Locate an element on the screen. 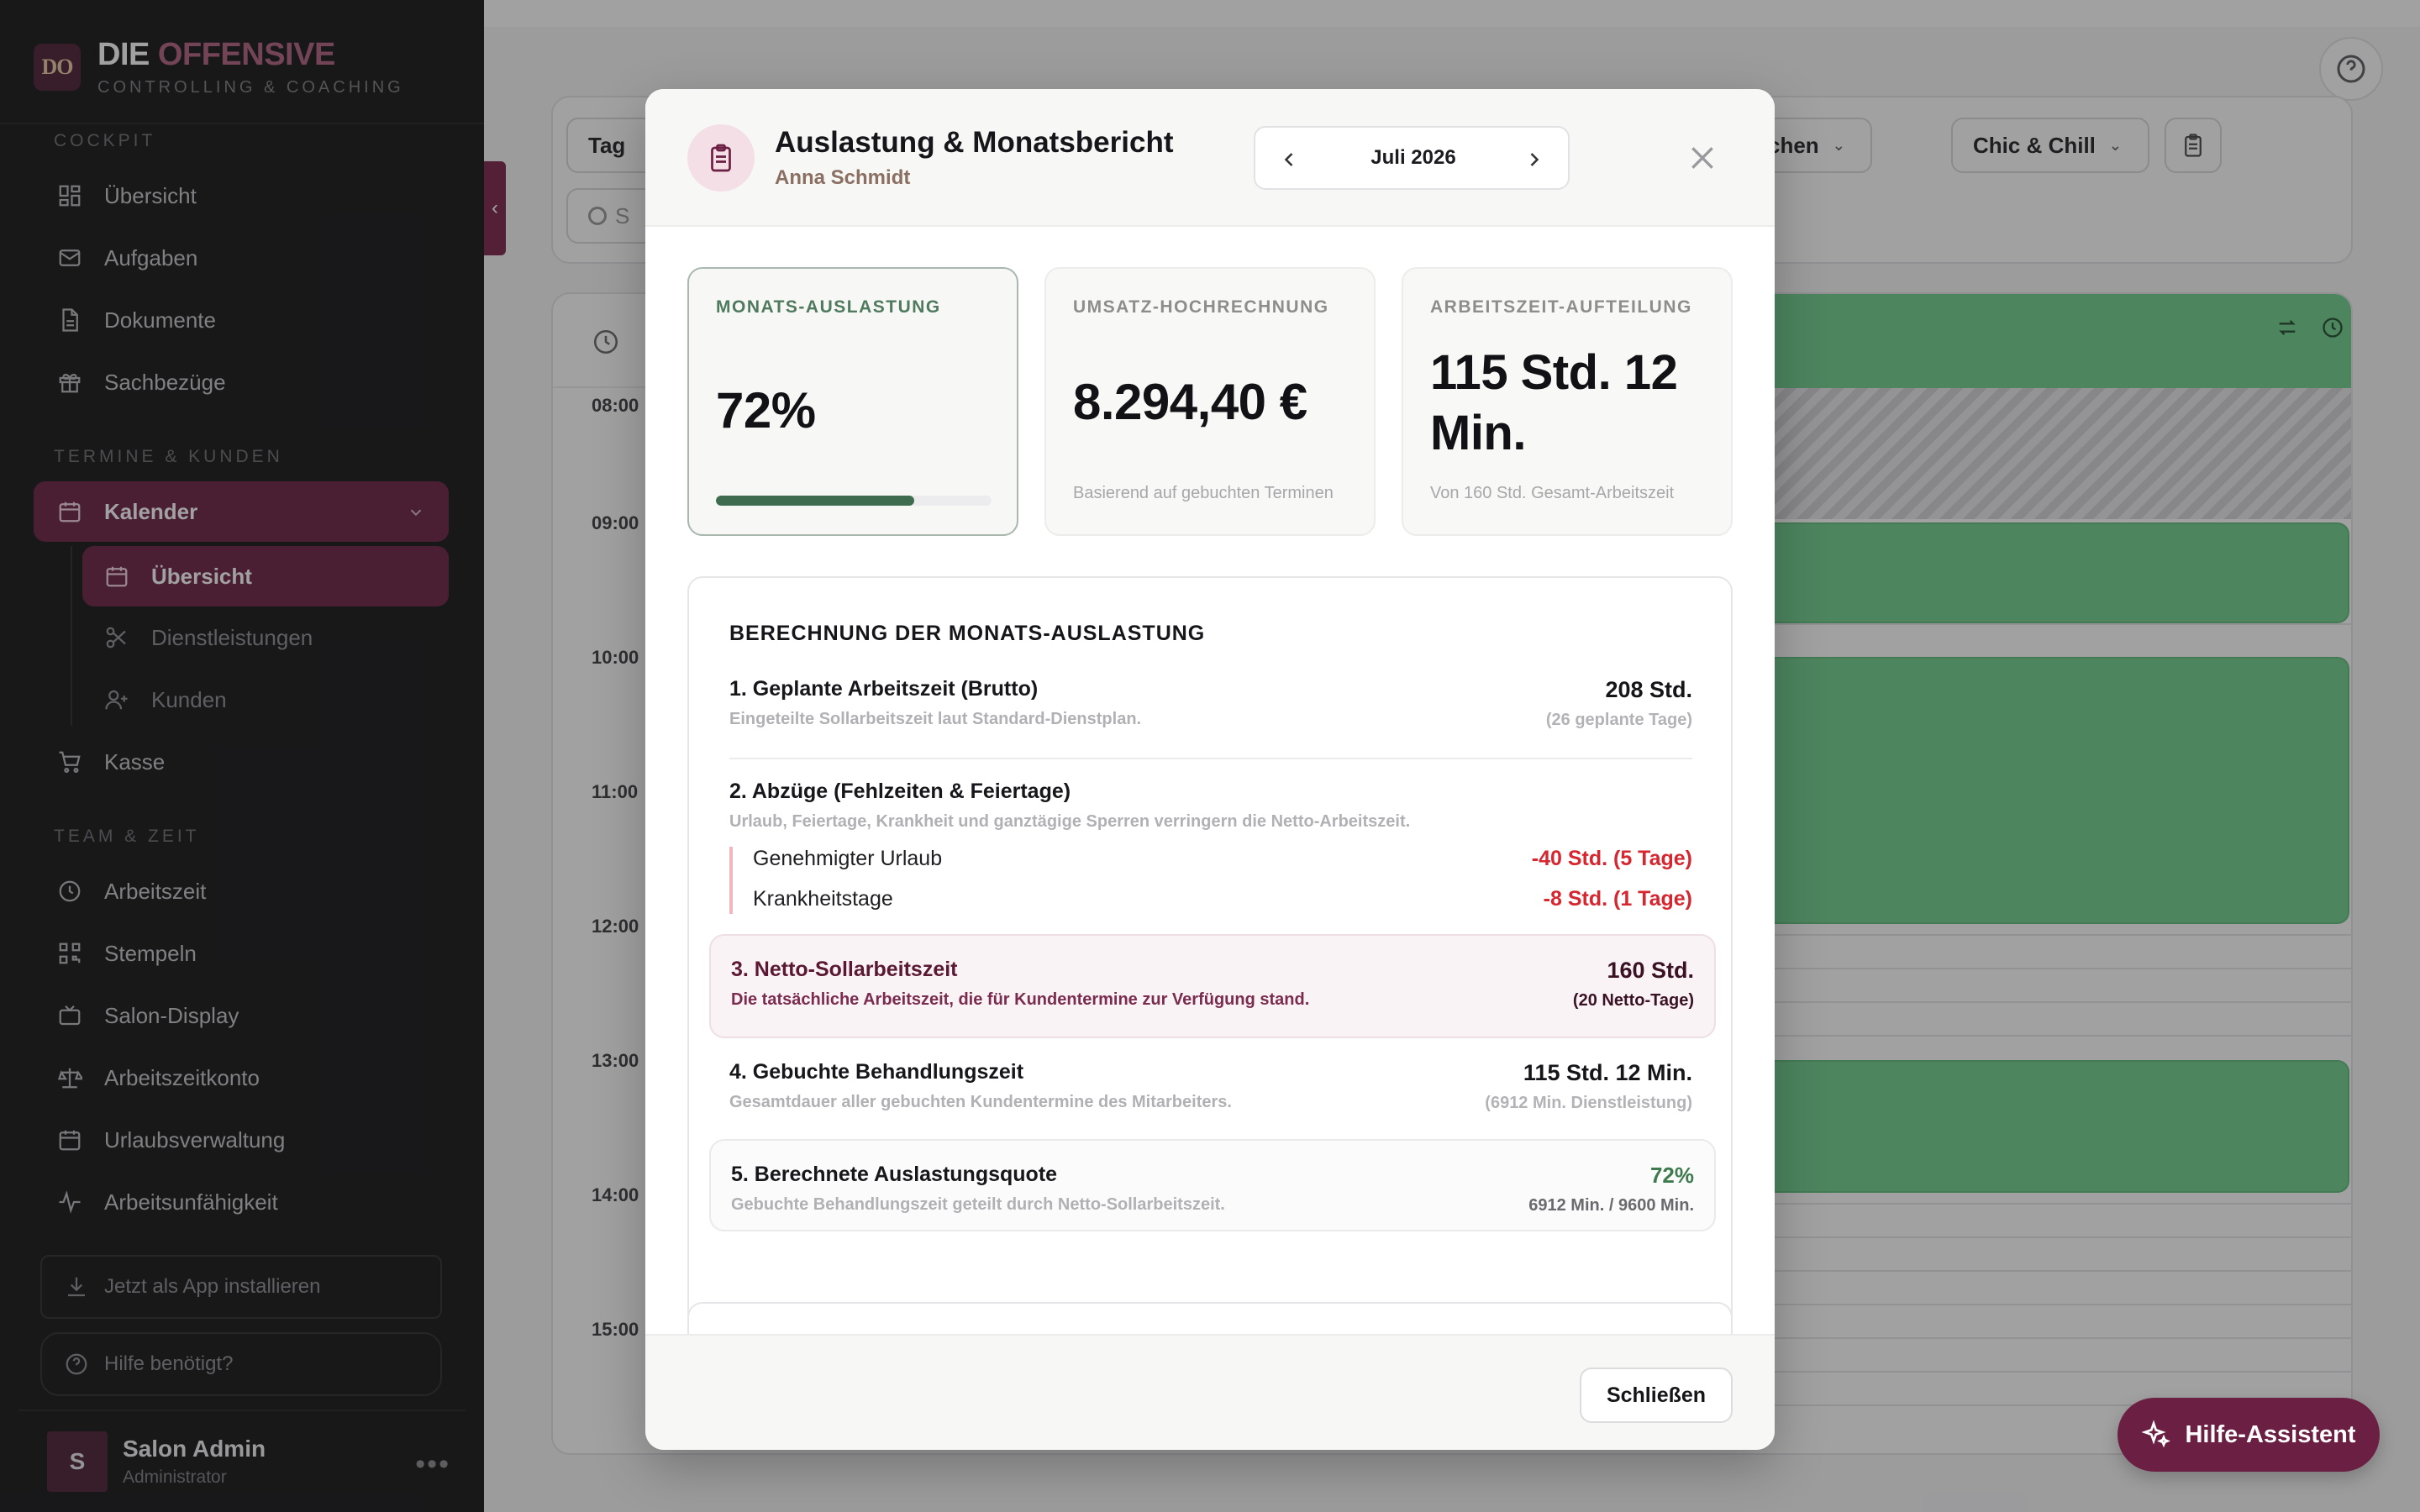 The height and width of the screenshot is (1512, 2420). calculation-title: BERECHNUNG DER MONATS-AUSLASTUNG is located at coordinates (967, 633).